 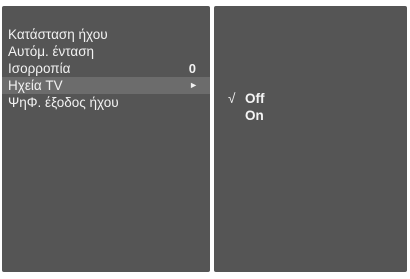 What do you see at coordinates (192, 68) in the screenshot?
I see `balance-value: 0` at bounding box center [192, 68].